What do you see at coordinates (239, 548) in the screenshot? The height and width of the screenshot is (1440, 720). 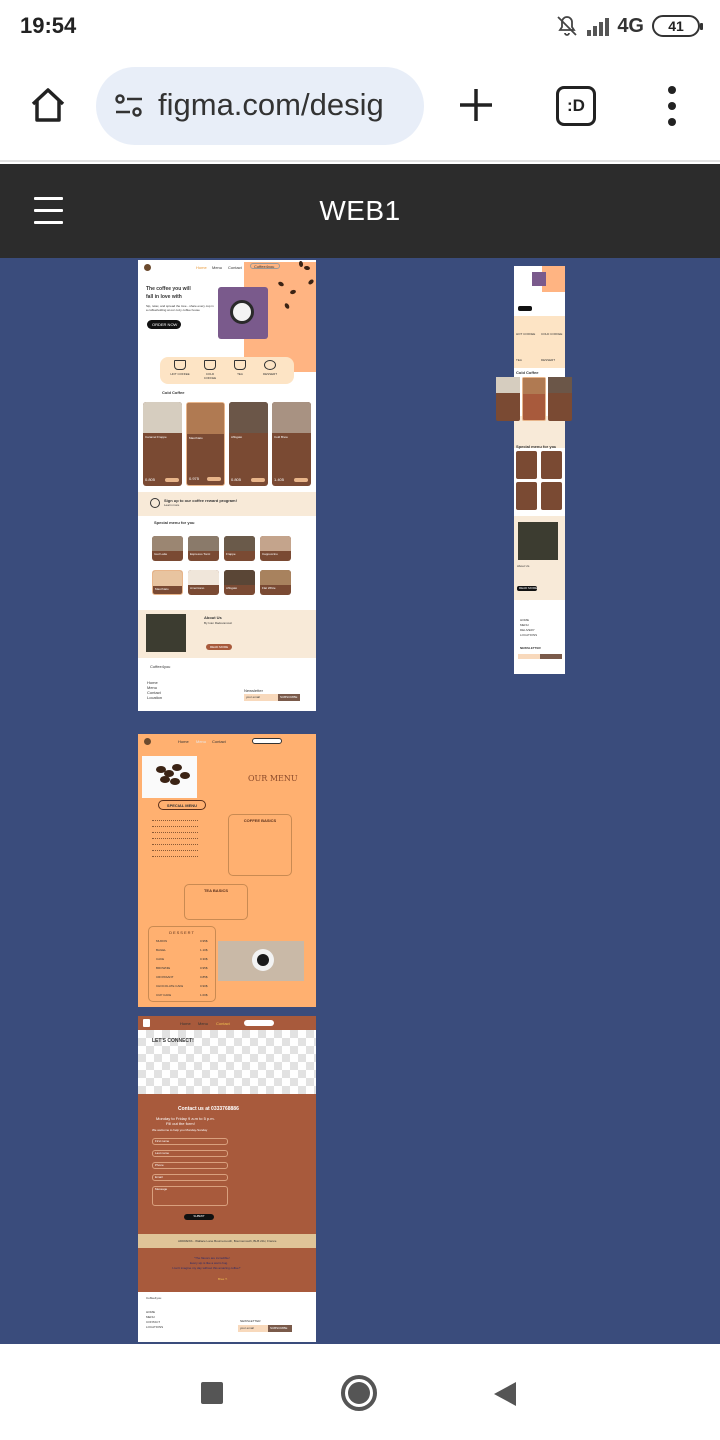 I see `special-menu-card: Frappe` at bounding box center [239, 548].